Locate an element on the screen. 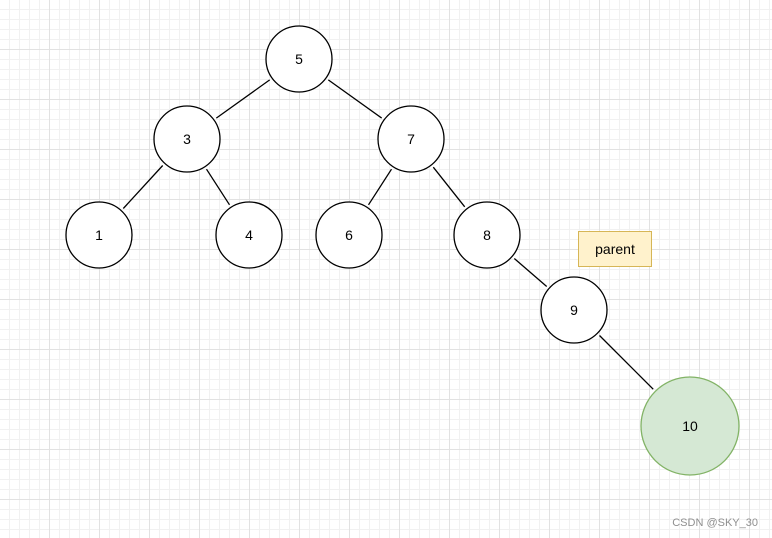 The image size is (772, 538). node-label-8: 8 is located at coordinates (487, 235).